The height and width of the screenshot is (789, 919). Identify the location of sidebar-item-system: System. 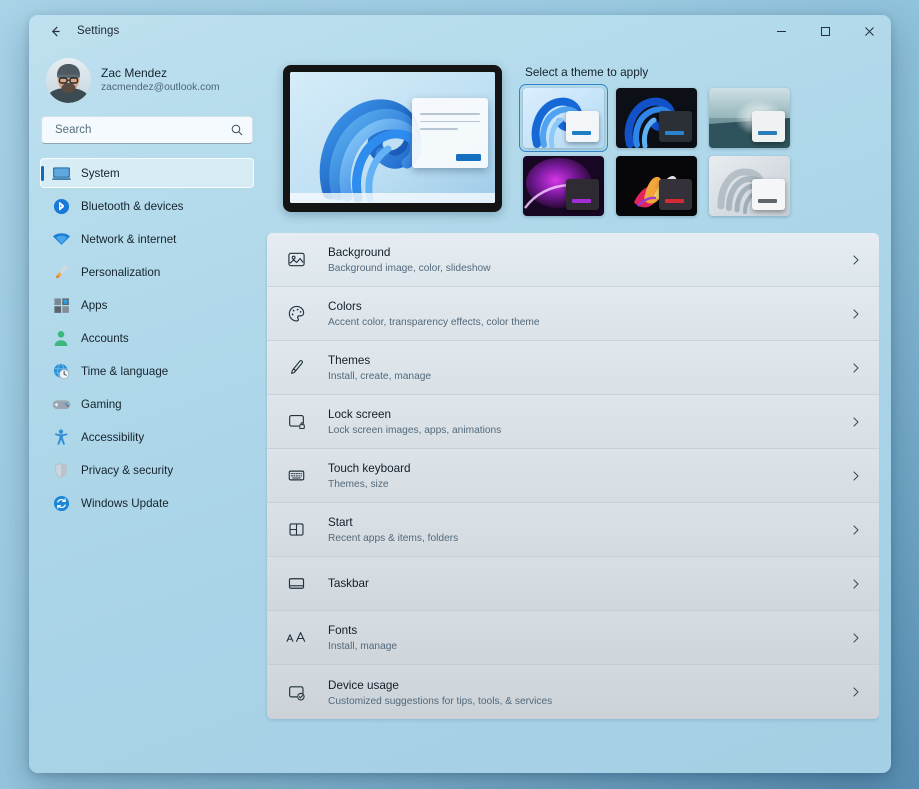
(147, 173).